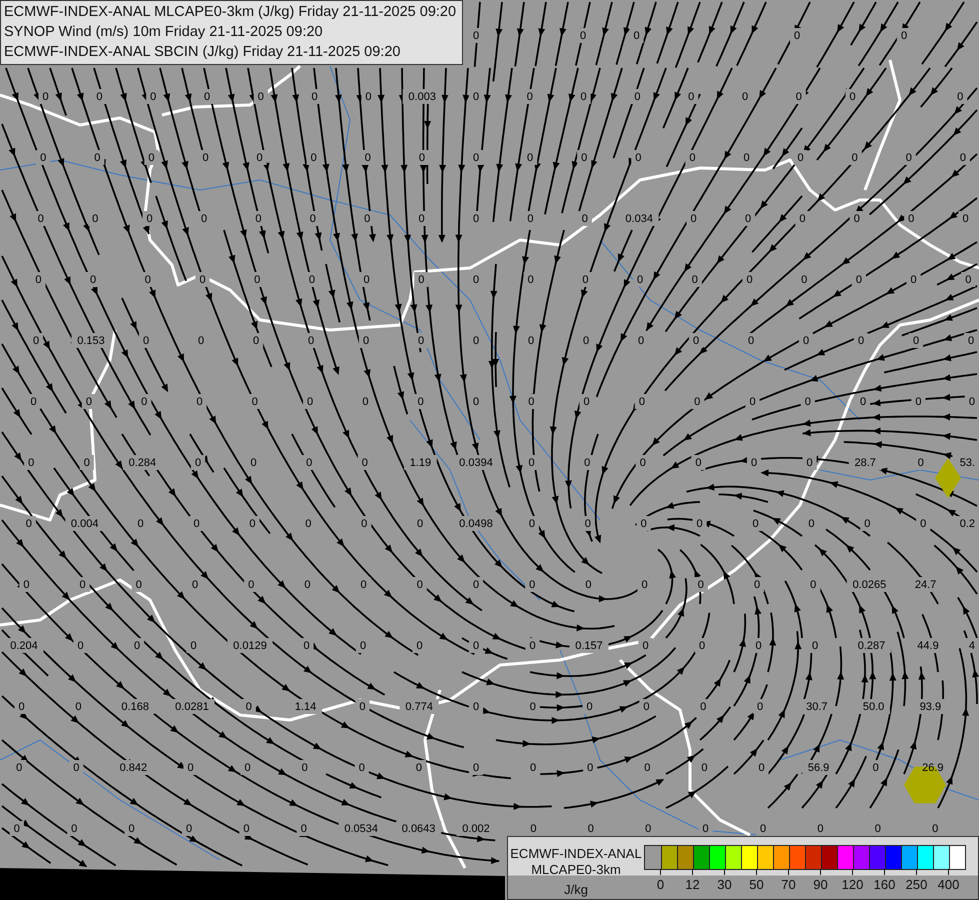  What do you see at coordinates (476, 524) in the screenshot?
I see `cape-value: 0.0498` at bounding box center [476, 524].